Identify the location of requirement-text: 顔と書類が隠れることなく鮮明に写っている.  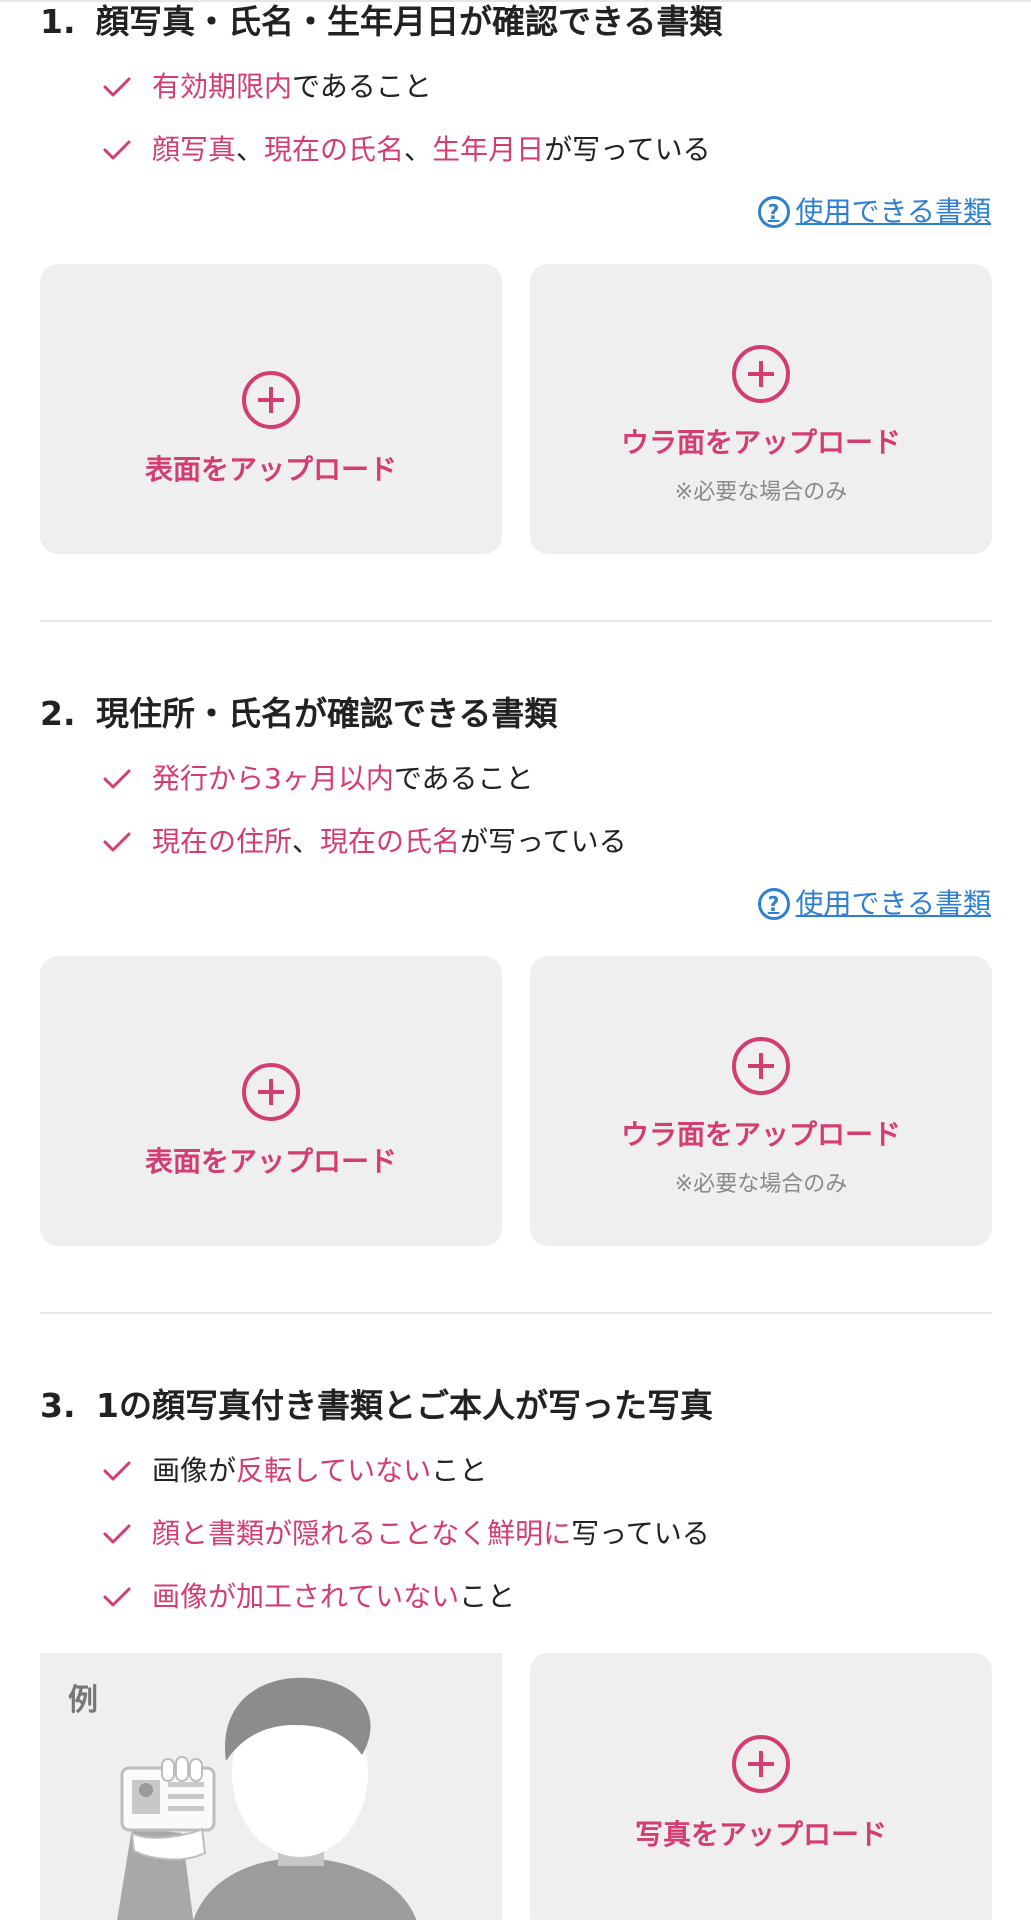
(431, 1534).